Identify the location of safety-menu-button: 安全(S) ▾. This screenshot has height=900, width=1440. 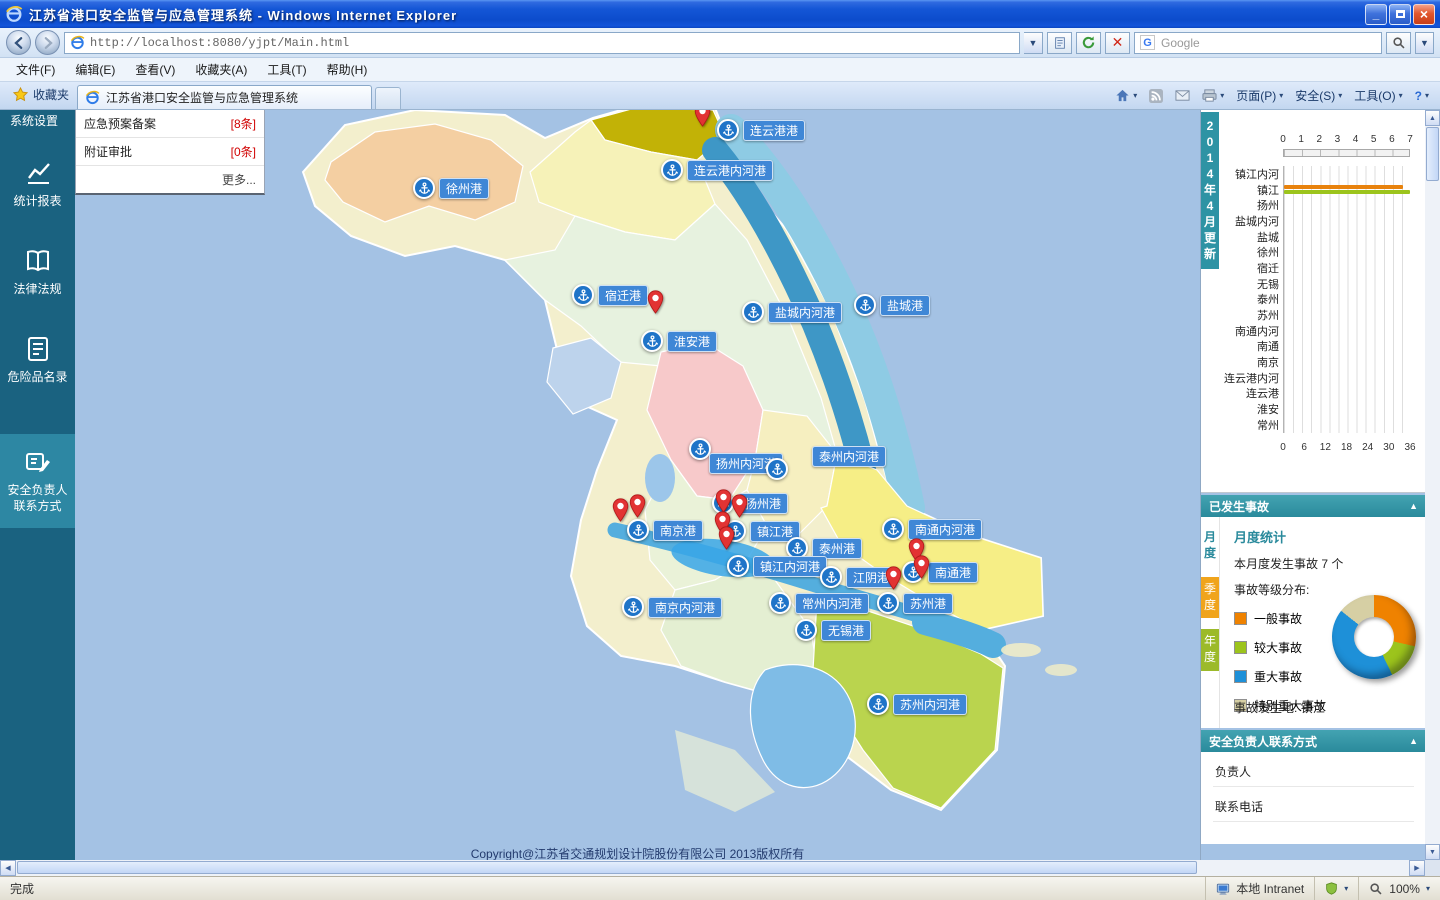
(1318, 95).